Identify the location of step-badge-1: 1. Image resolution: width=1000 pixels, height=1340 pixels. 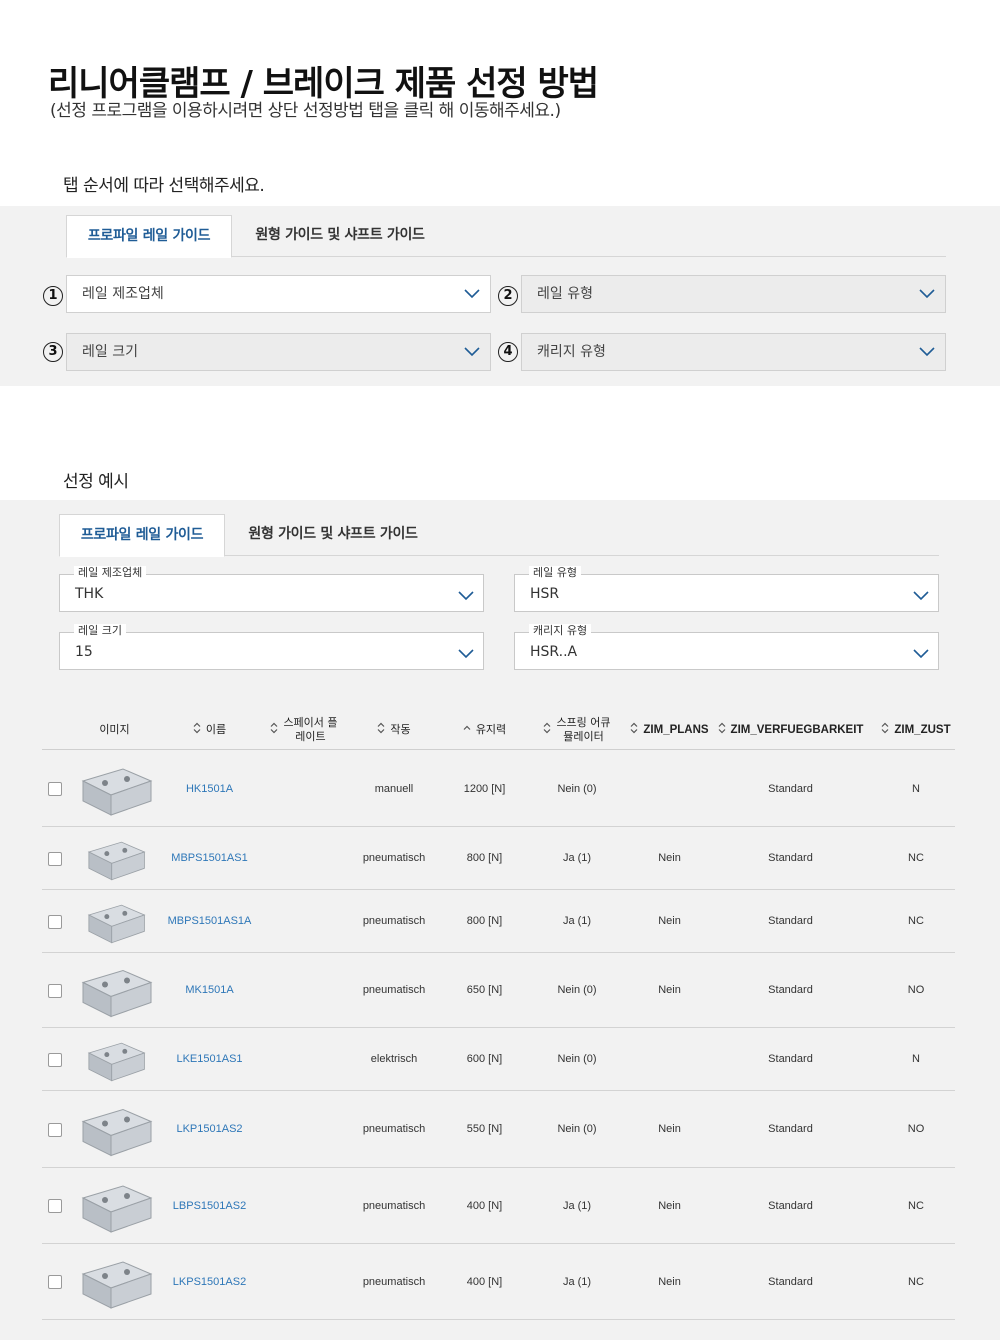
(53, 296).